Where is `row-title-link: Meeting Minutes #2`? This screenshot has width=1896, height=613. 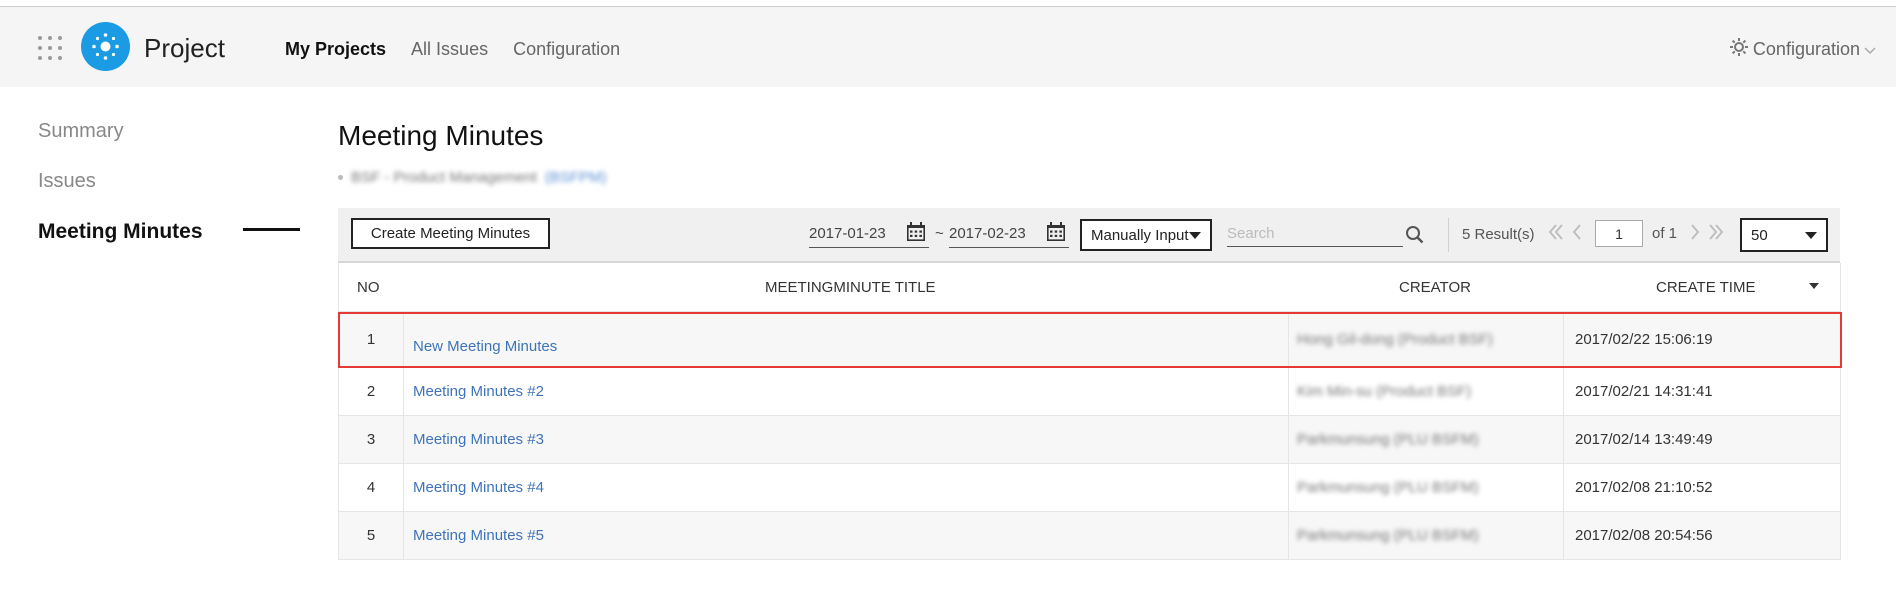 row-title-link: Meeting Minutes #2 is located at coordinates (846, 391).